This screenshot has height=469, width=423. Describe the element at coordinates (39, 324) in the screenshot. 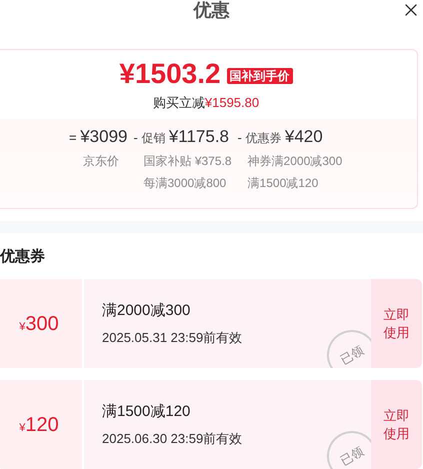

I see `coupon-amount: ¥300` at that location.